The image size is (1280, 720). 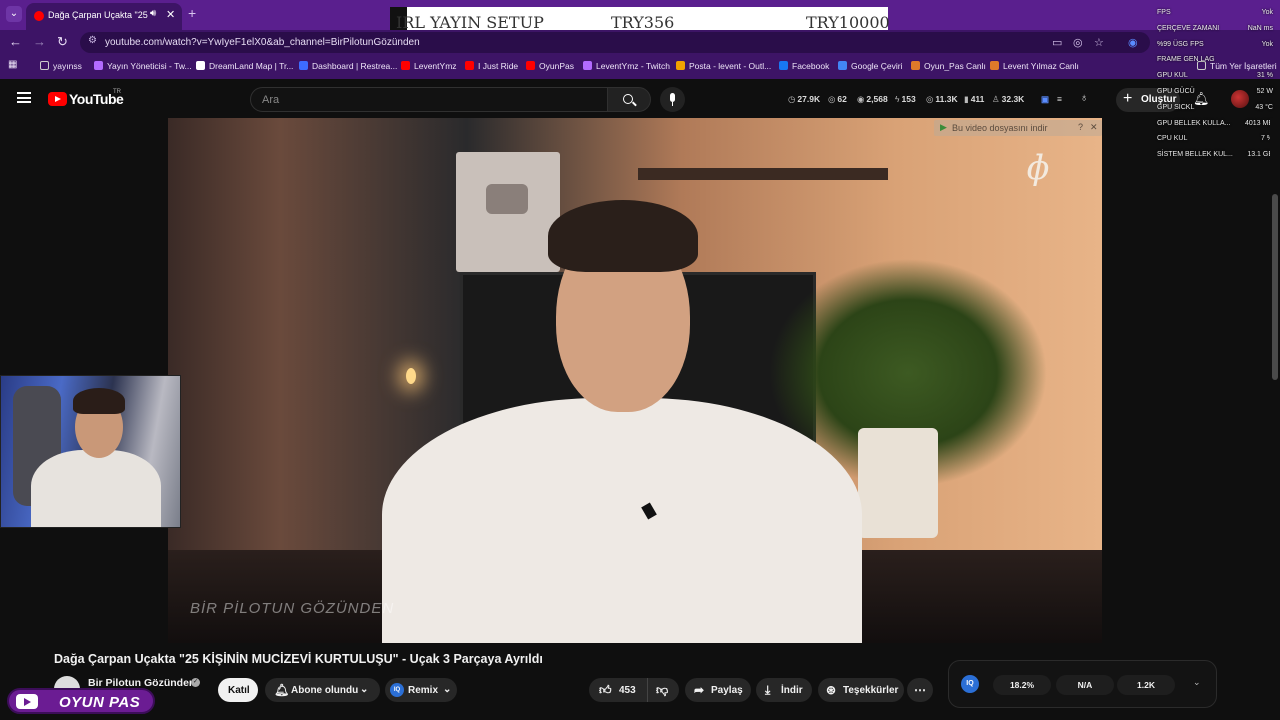 I want to click on search-placeholder: Ara, so click(x=271, y=100).